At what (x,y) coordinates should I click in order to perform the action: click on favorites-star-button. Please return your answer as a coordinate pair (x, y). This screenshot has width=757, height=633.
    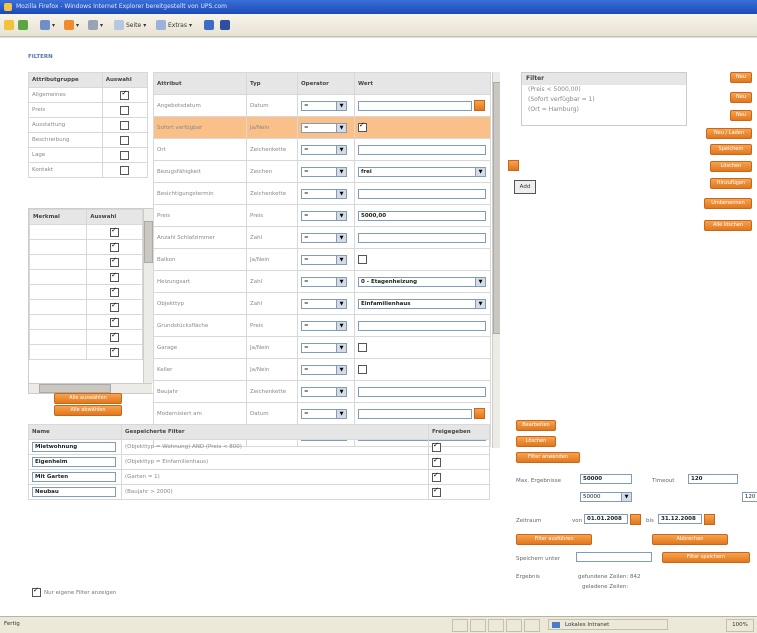
    Looking at the image, I should click on (9, 25).